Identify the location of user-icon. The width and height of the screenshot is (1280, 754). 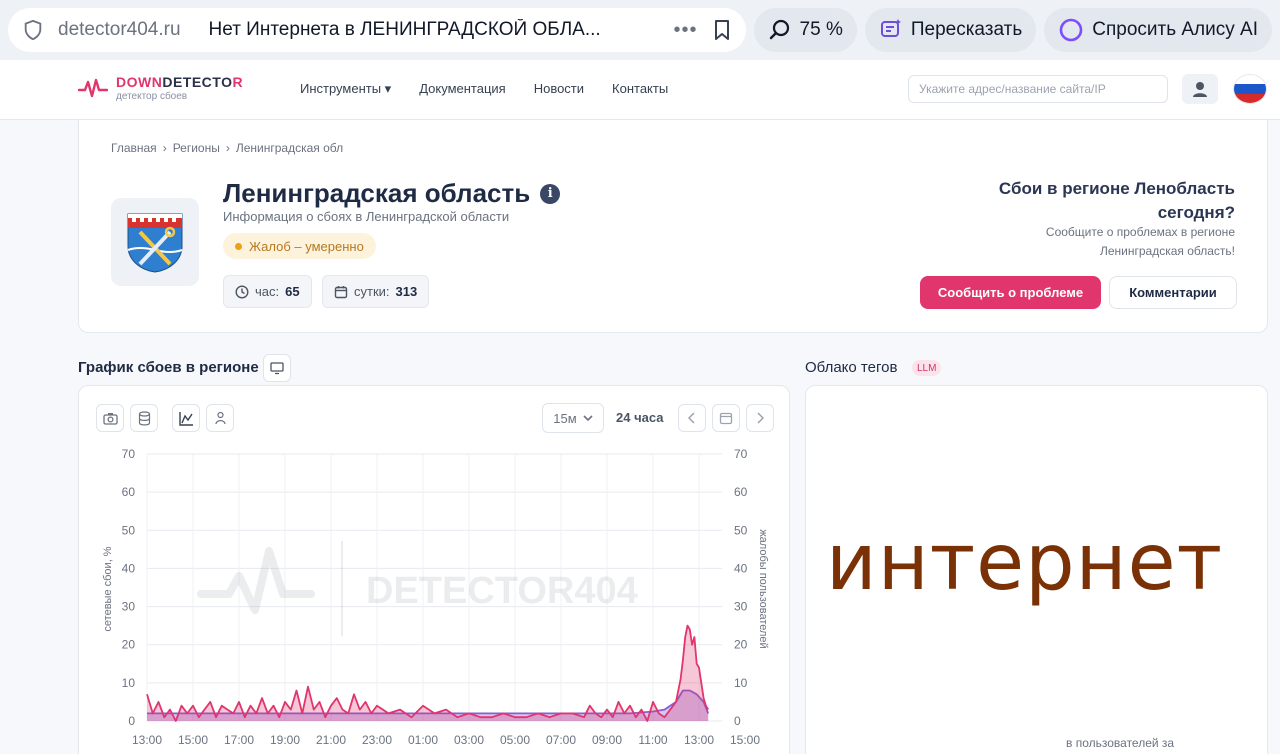
(1200, 89).